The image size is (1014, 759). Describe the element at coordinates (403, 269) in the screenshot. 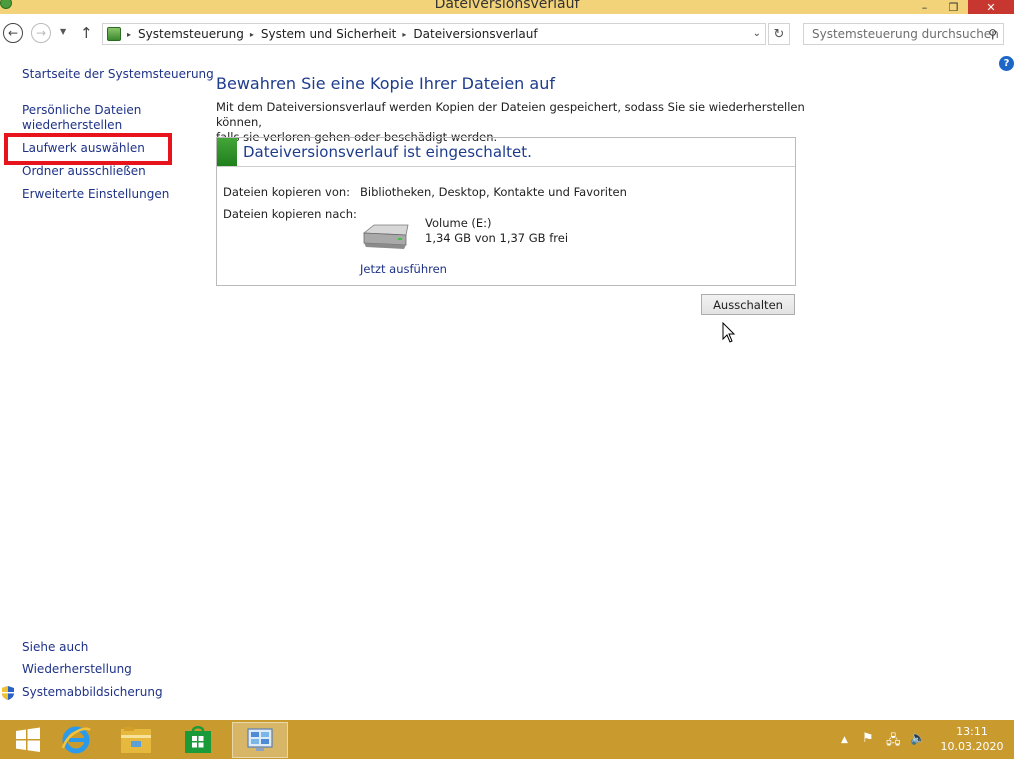

I see `run-now-link: Jetzt ausführen` at that location.